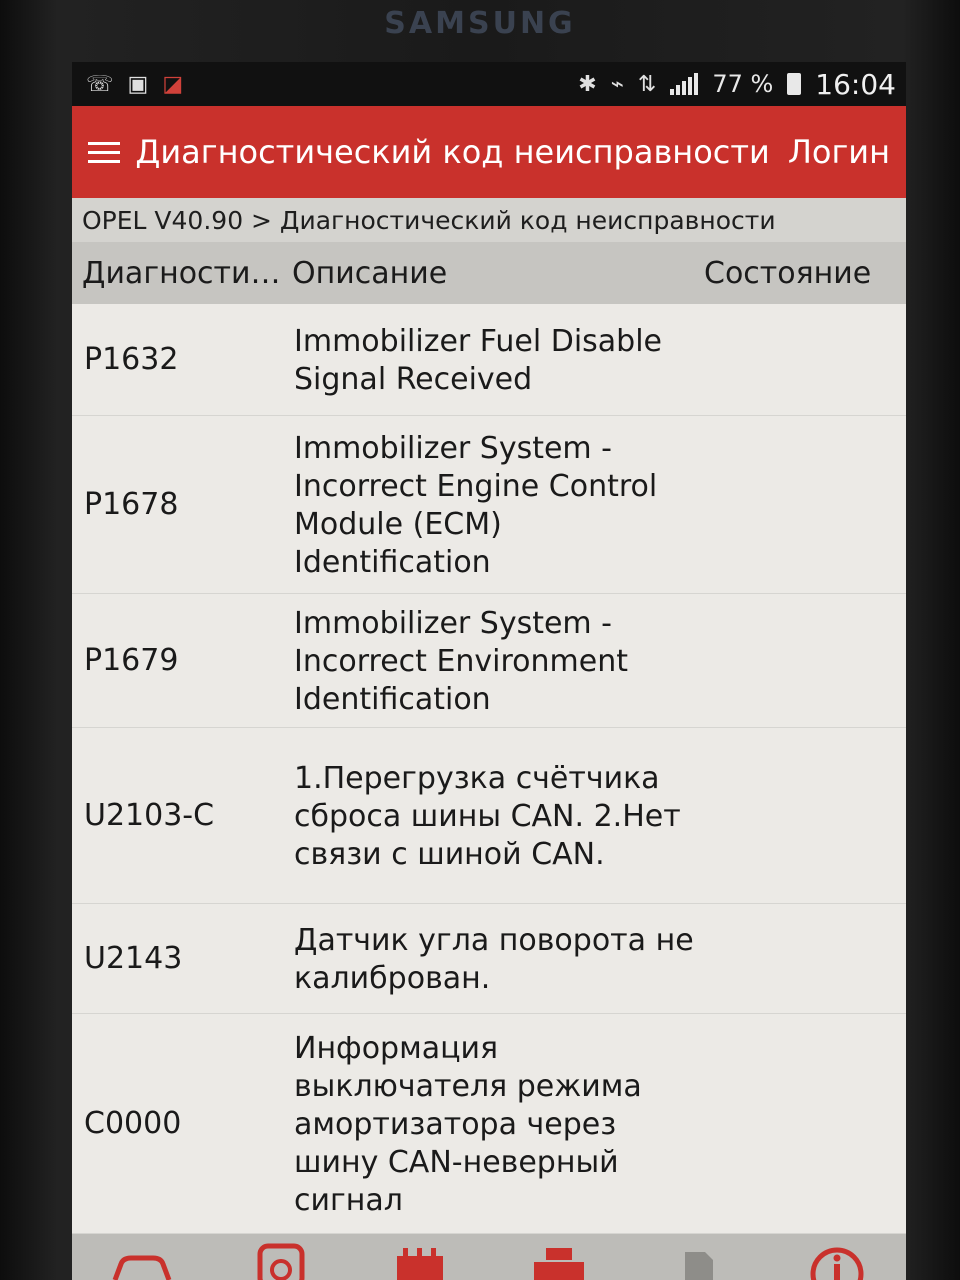 The width and height of the screenshot is (960, 1280). I want to click on printer-icon, so click(558, 1264).